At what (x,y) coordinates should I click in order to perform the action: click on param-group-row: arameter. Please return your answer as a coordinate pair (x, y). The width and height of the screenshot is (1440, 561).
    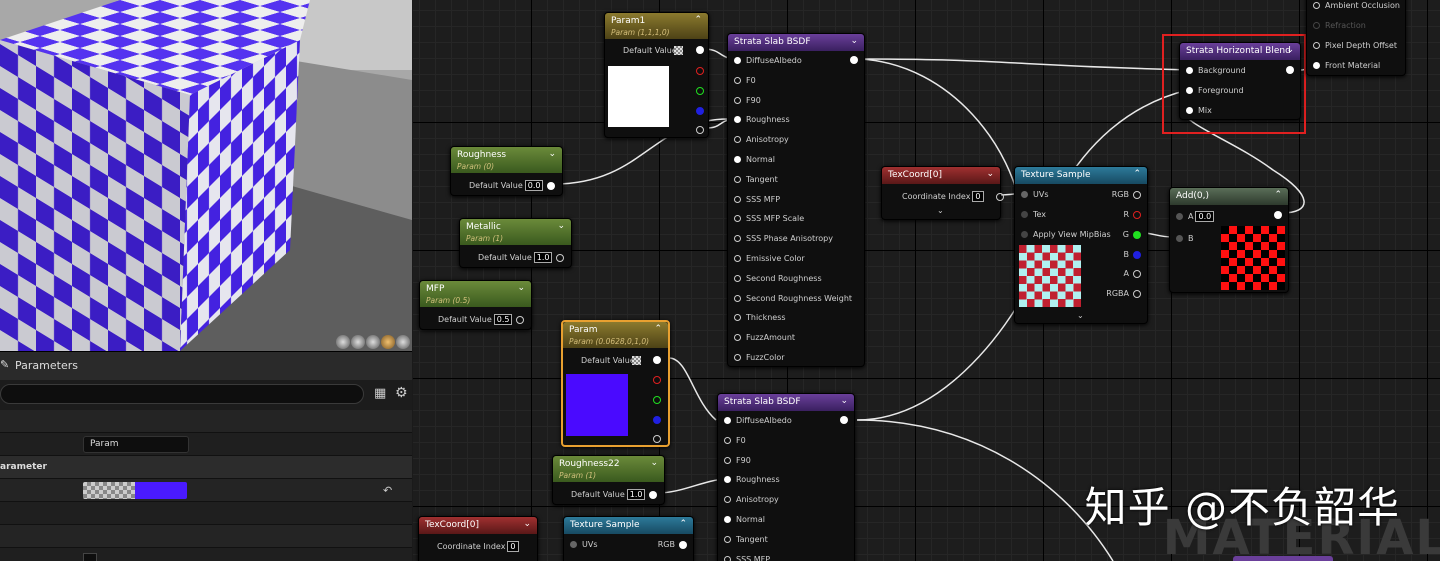
    Looking at the image, I should click on (206, 467).